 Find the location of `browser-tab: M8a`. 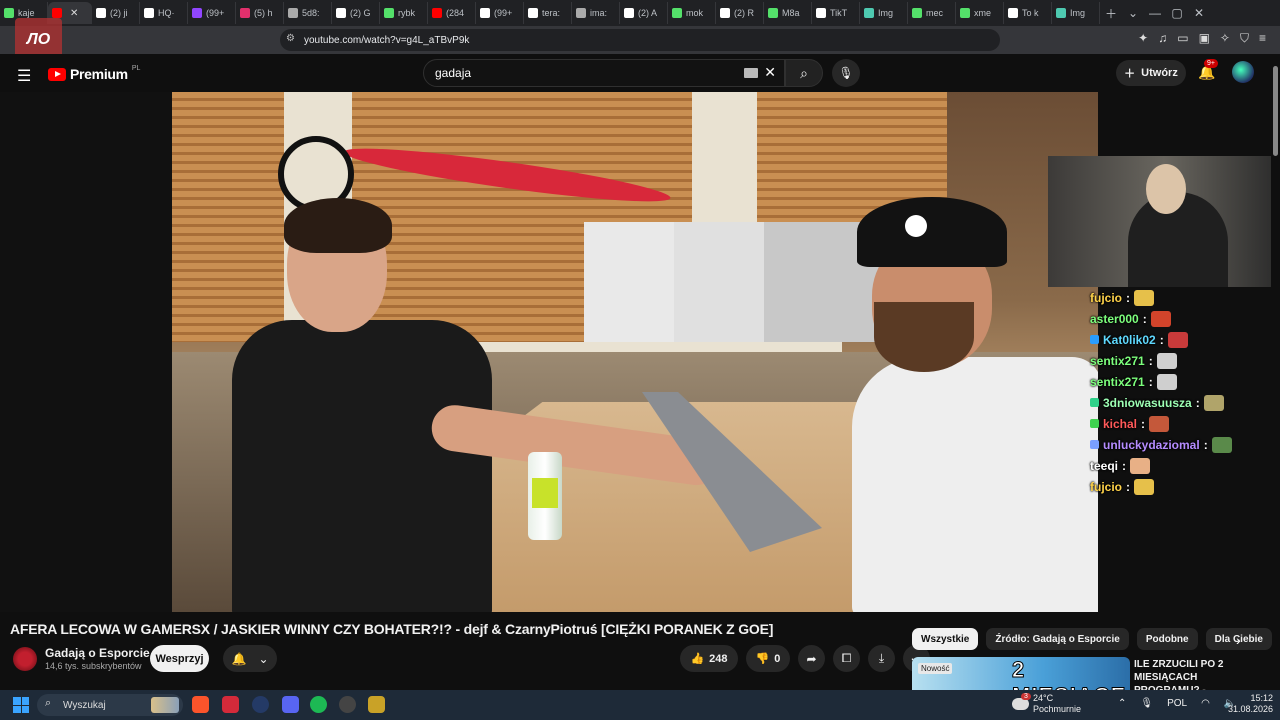

browser-tab: M8a is located at coordinates (788, 13).